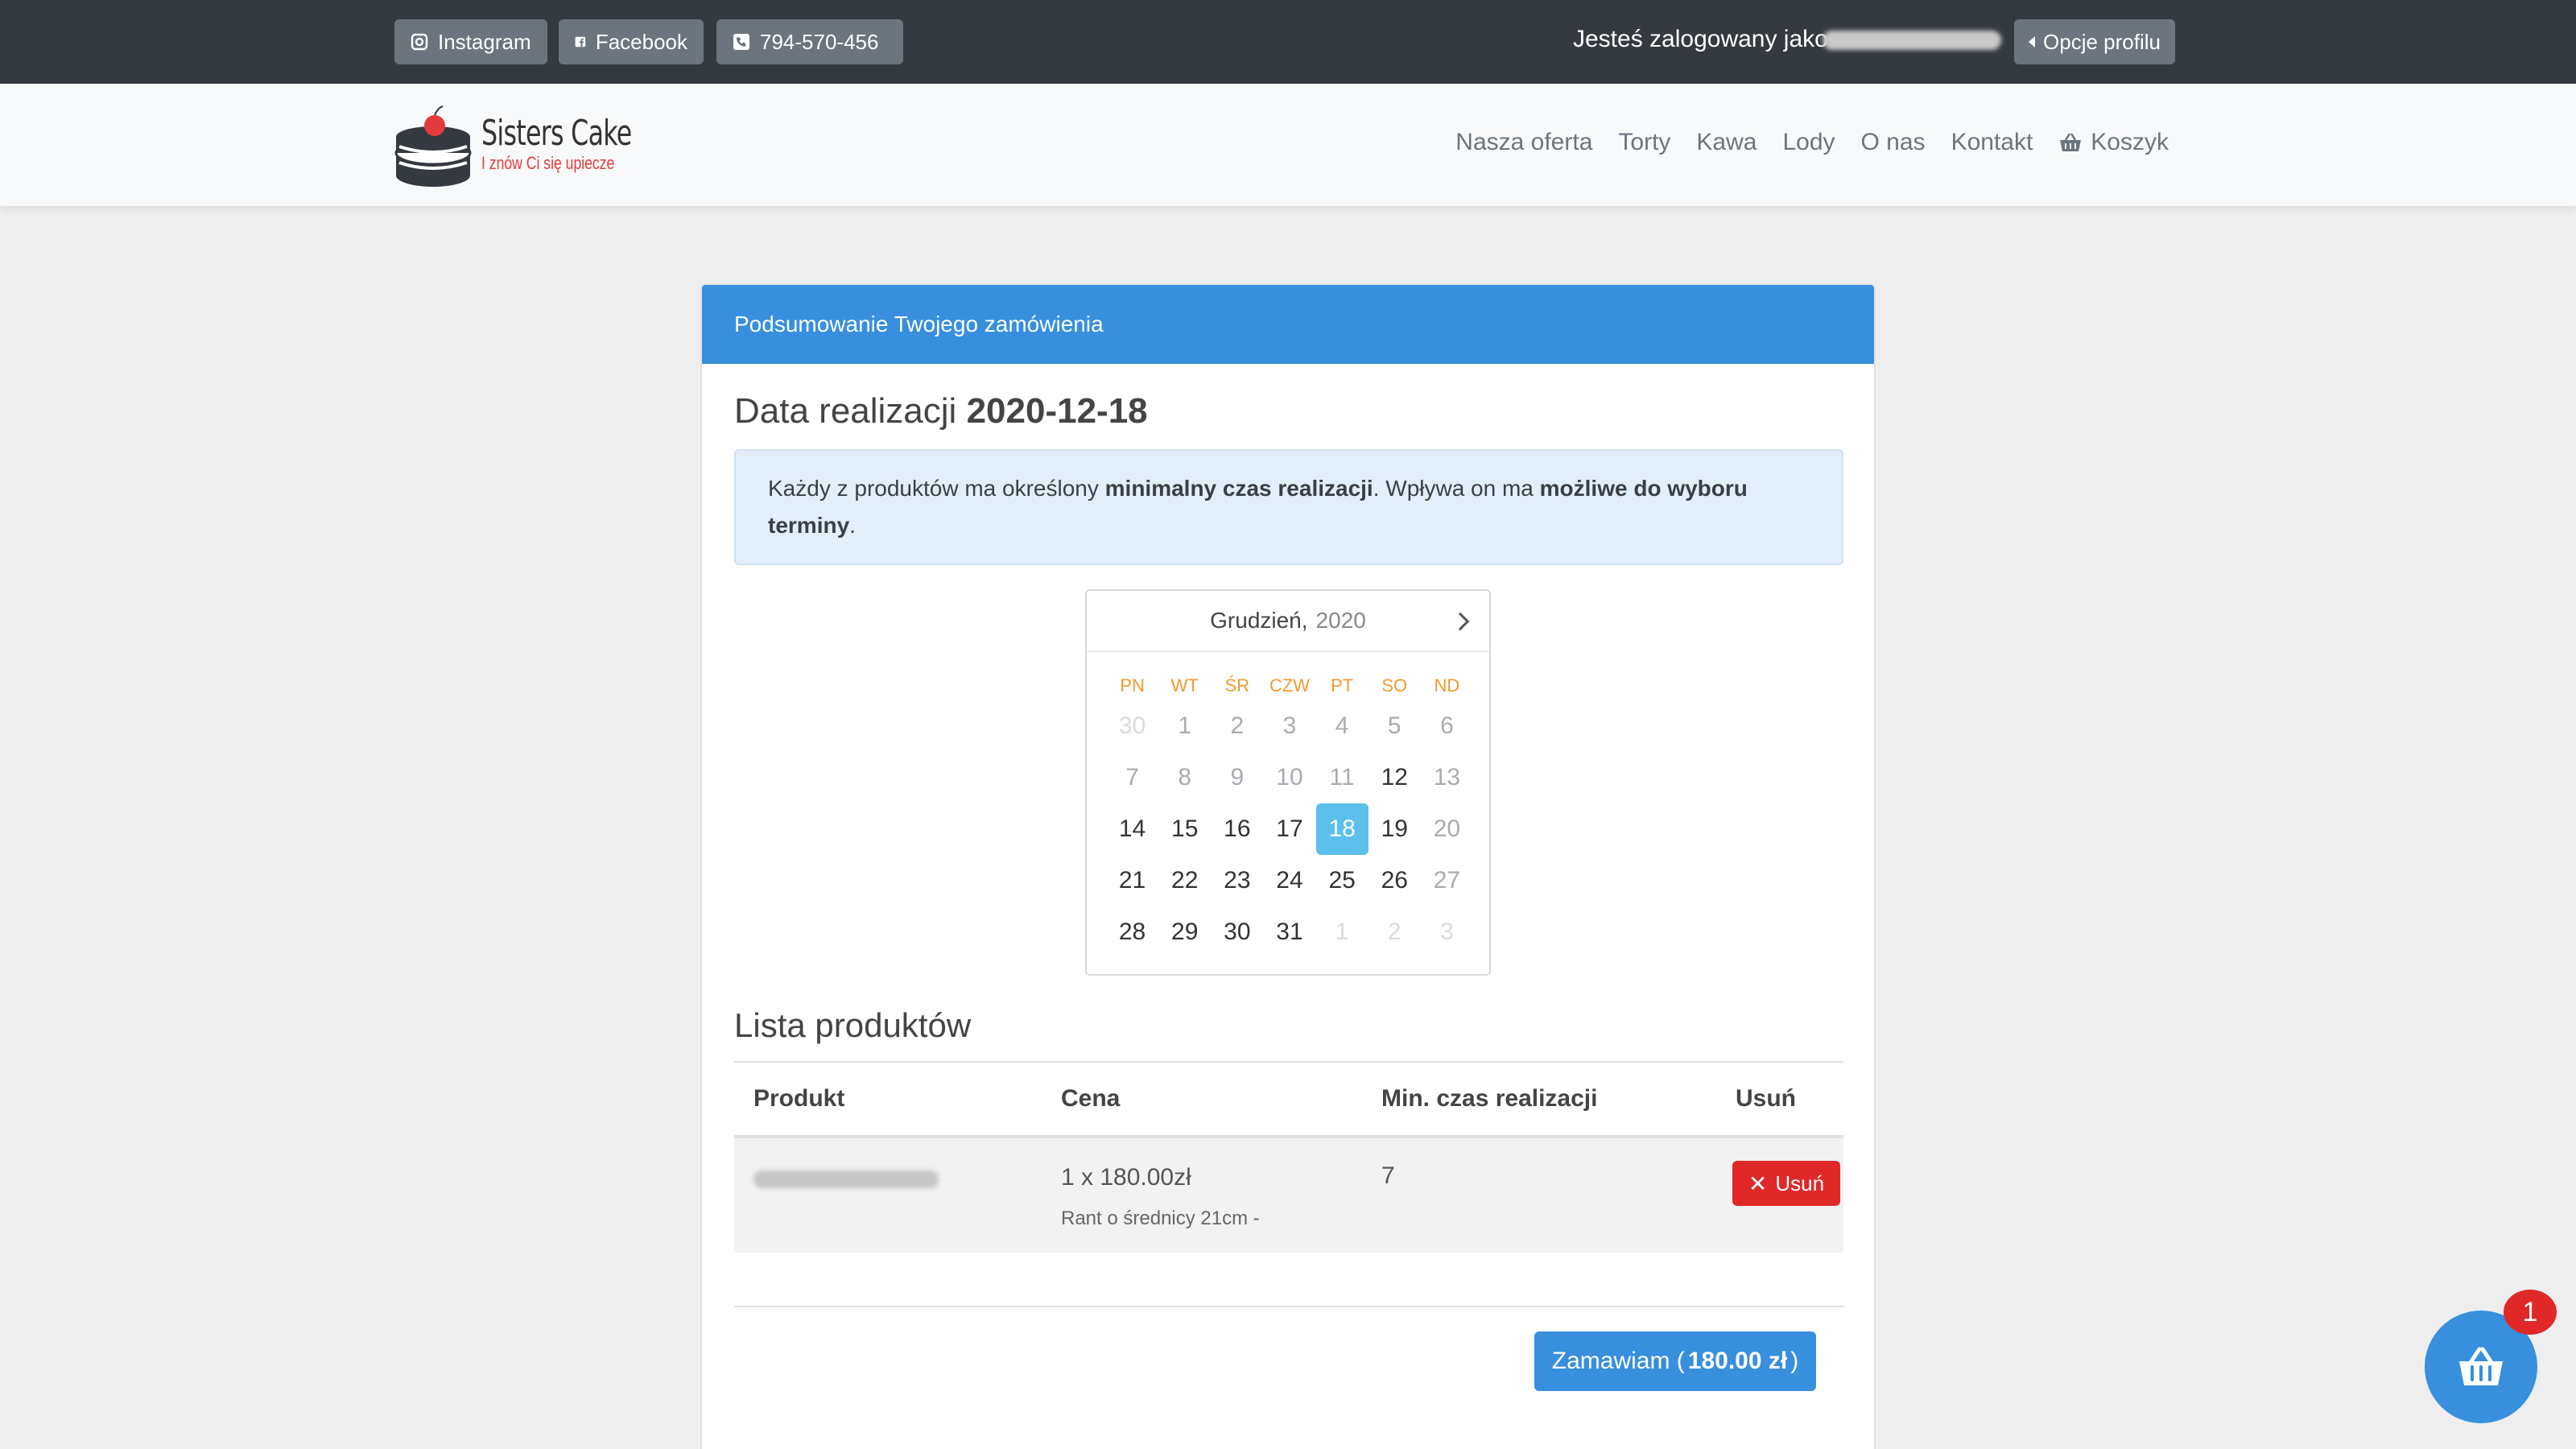  I want to click on calendar-day: 6, so click(1447, 725).